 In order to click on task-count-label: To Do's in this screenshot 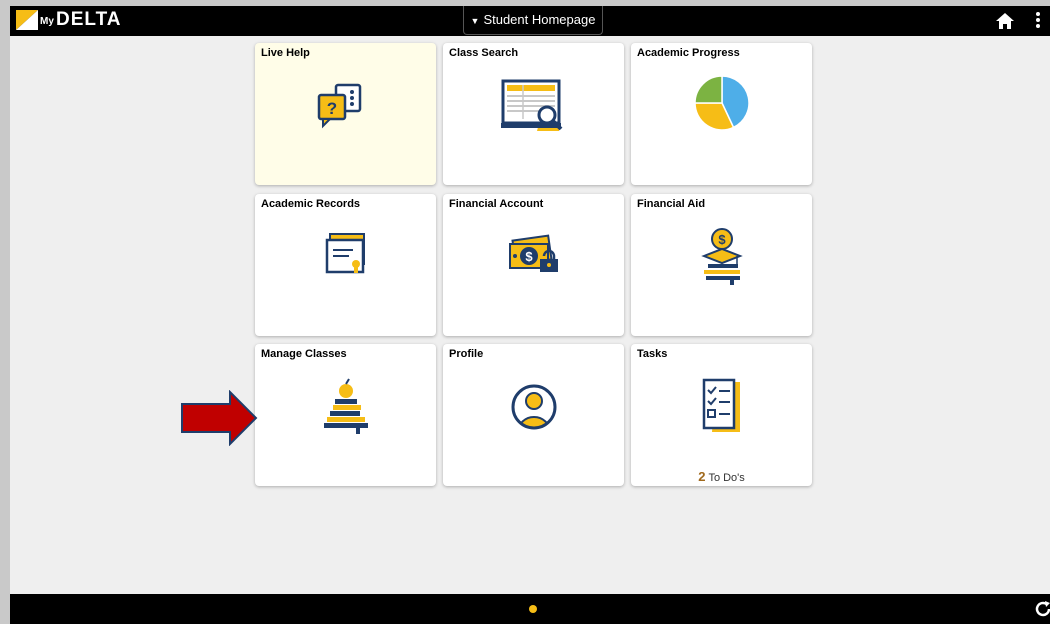, I will do `click(726, 478)`.